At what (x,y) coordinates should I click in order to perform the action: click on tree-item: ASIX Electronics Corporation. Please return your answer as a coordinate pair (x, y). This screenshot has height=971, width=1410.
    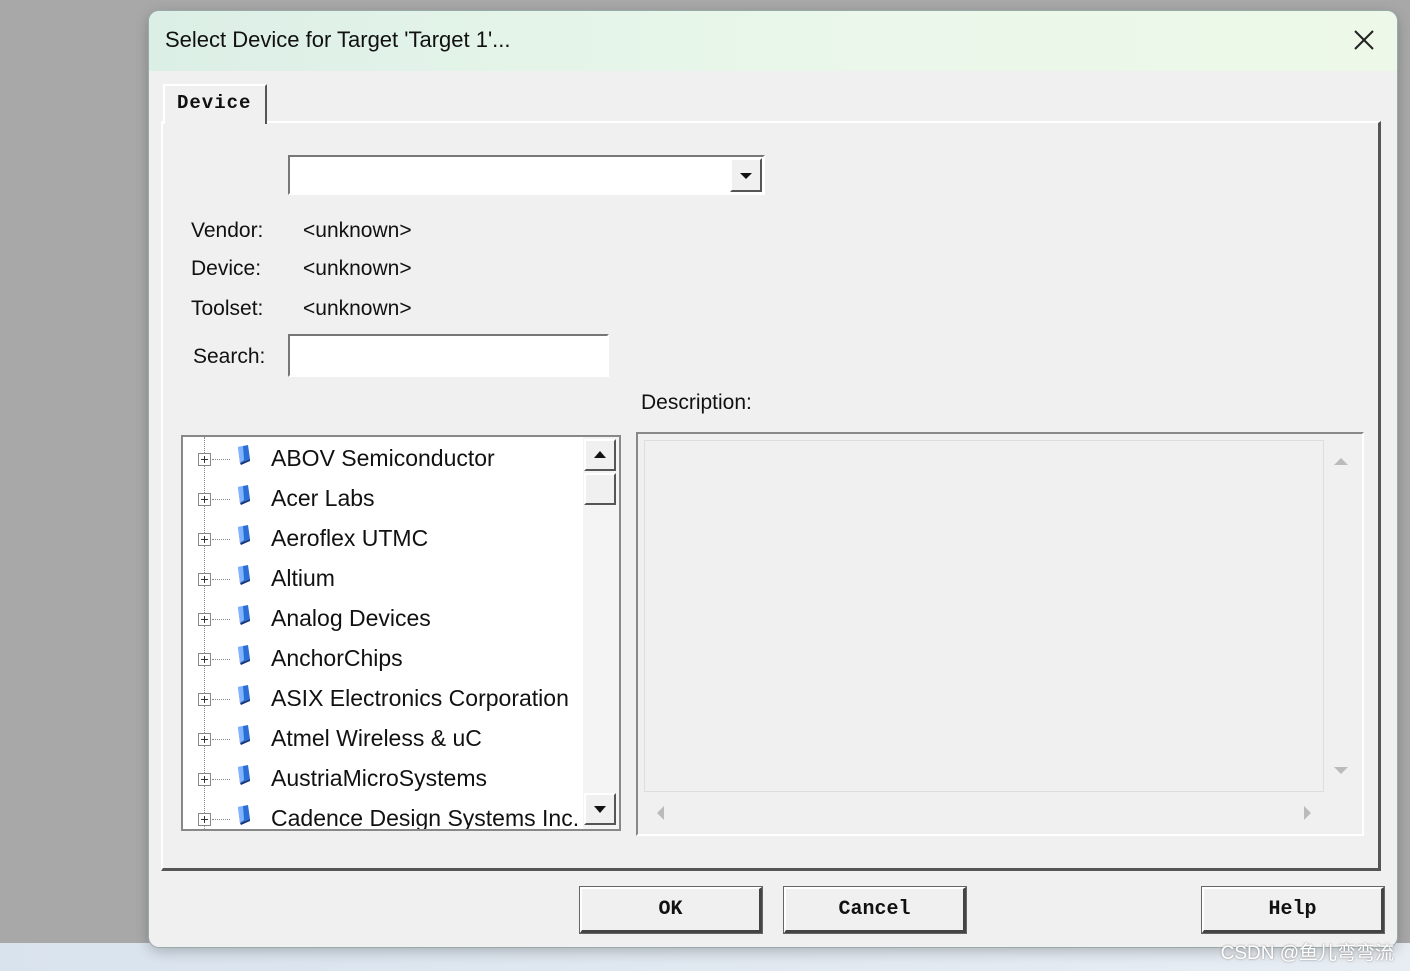
    Looking at the image, I should click on (383, 699).